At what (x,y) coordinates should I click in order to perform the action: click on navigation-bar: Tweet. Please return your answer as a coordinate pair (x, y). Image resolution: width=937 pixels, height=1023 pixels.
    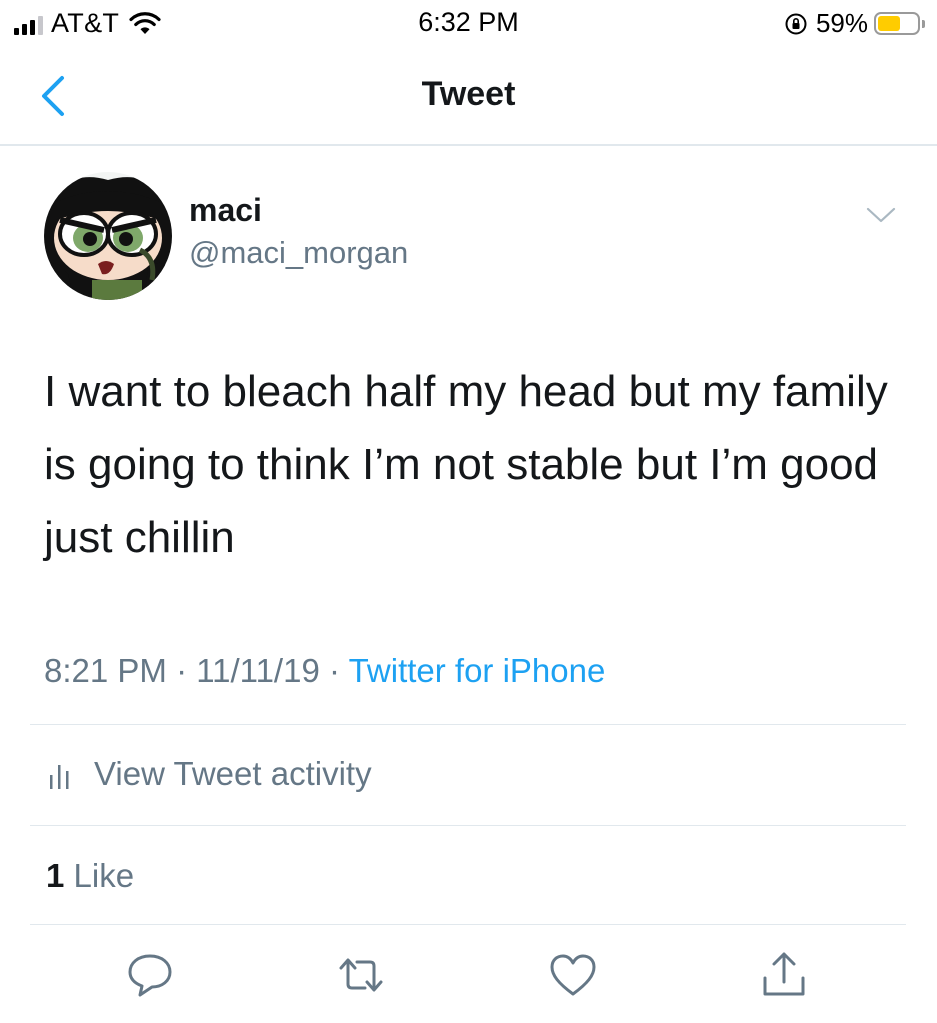
    Looking at the image, I should click on (468, 96).